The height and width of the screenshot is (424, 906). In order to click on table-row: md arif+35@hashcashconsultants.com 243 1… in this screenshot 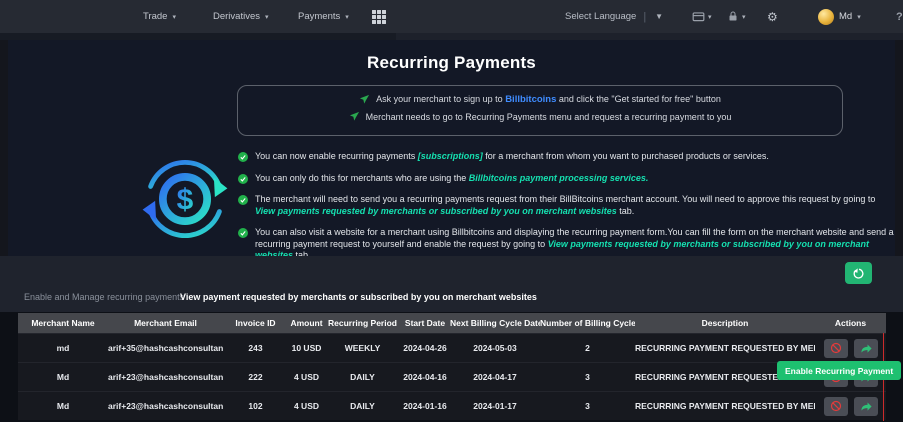, I will do `click(452, 347)`.